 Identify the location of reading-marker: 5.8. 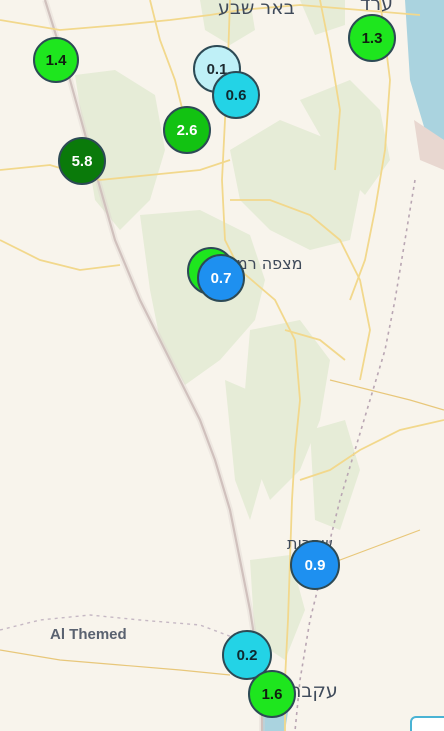
(82, 161).